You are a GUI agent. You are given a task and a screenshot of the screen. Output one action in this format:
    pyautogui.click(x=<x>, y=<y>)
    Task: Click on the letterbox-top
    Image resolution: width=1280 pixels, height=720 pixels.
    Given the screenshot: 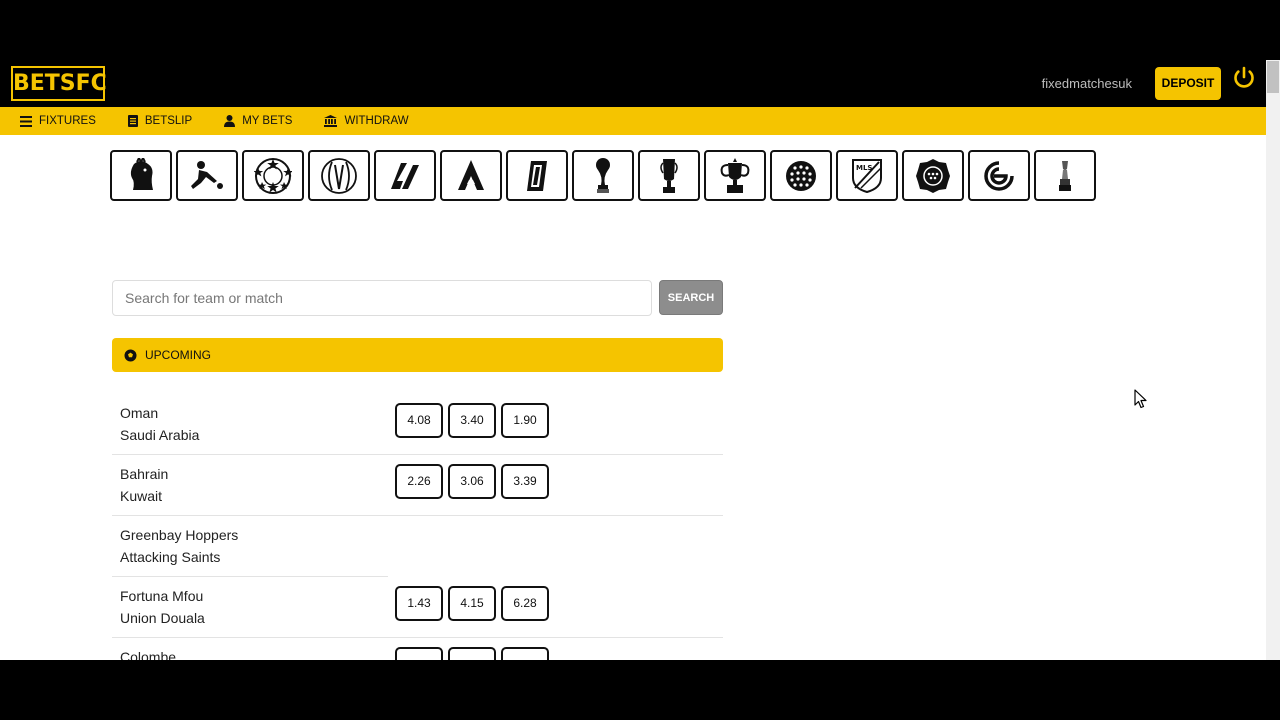 What is the action you would take?
    pyautogui.click(x=640, y=30)
    